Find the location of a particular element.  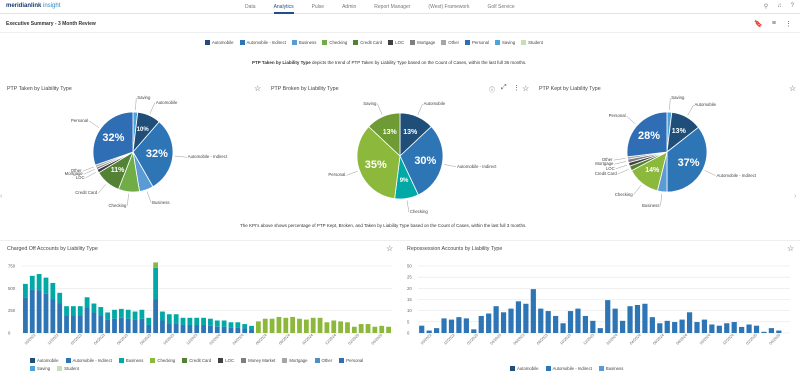

legend-item: LOC is located at coordinates (226, 360).